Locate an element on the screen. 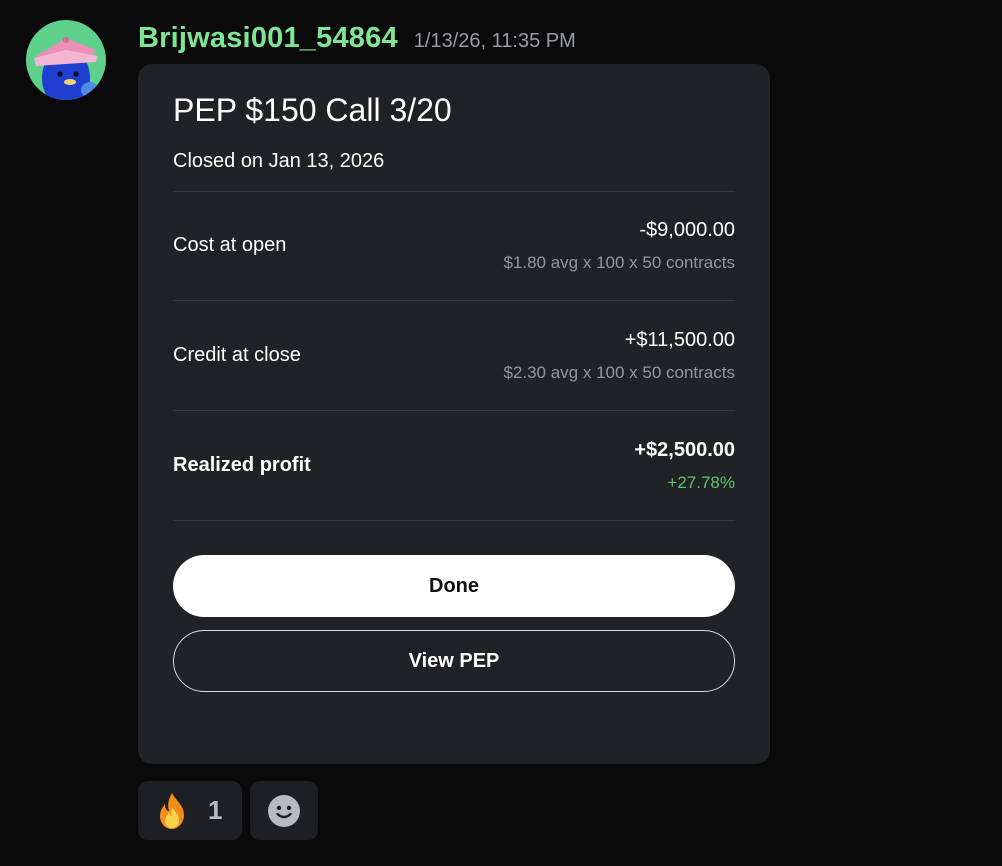  message-header: Brijwasi001_54864 1/13/26, 11:35 PM is located at coordinates (357, 38).